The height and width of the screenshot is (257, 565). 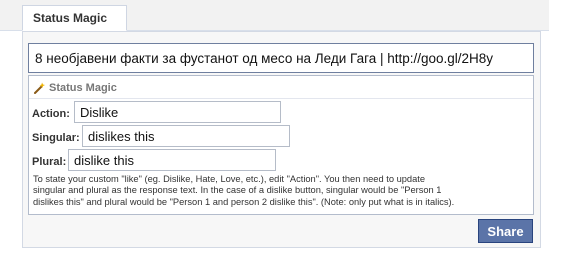 I want to click on tab-bar: Status Magic, so click(x=274, y=15).